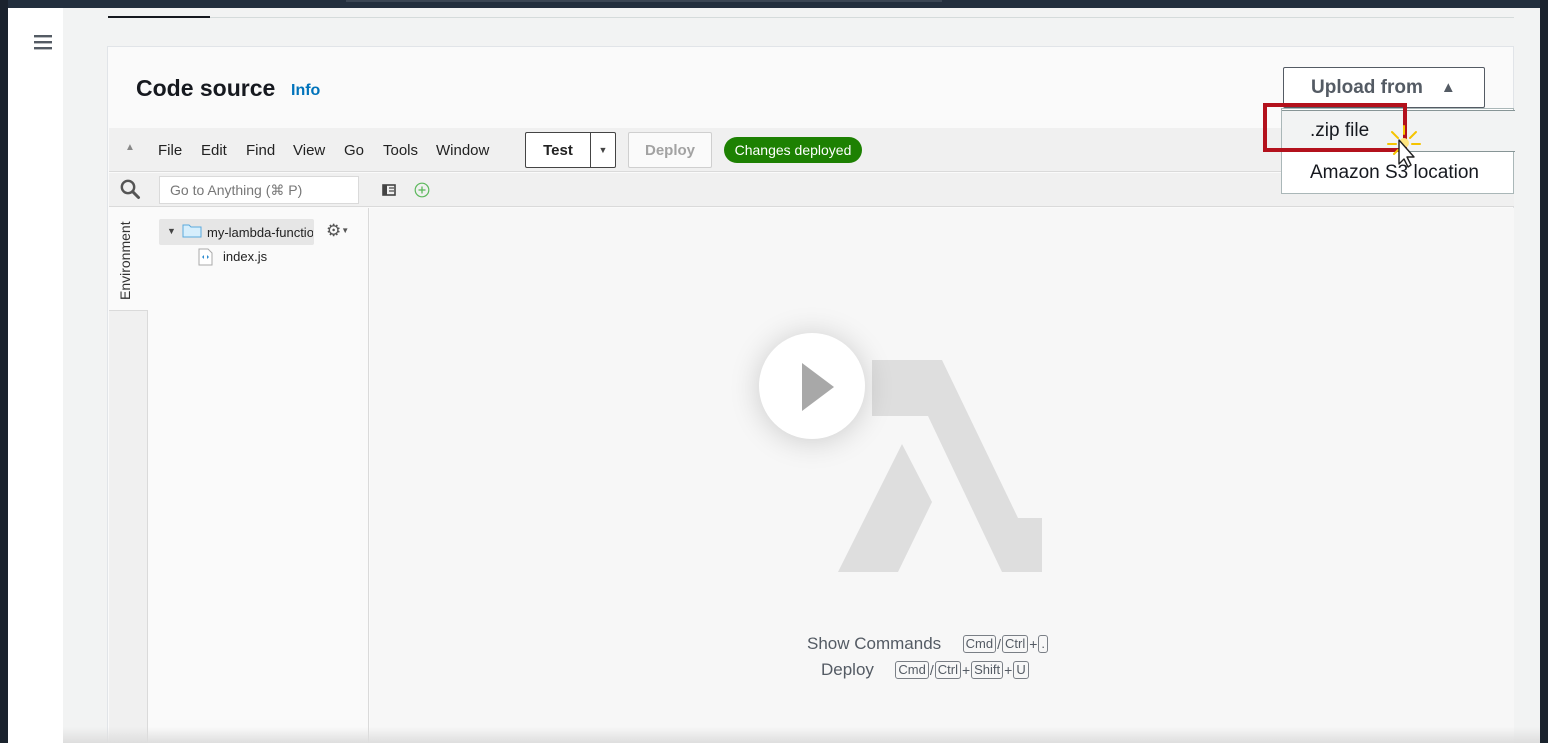 Image resolution: width=1548 pixels, height=743 pixels. Describe the element at coordinates (259, 475) in the screenshot. I see `file-tree: ▼ my-lambda-function ⚙▼ index.js` at that location.